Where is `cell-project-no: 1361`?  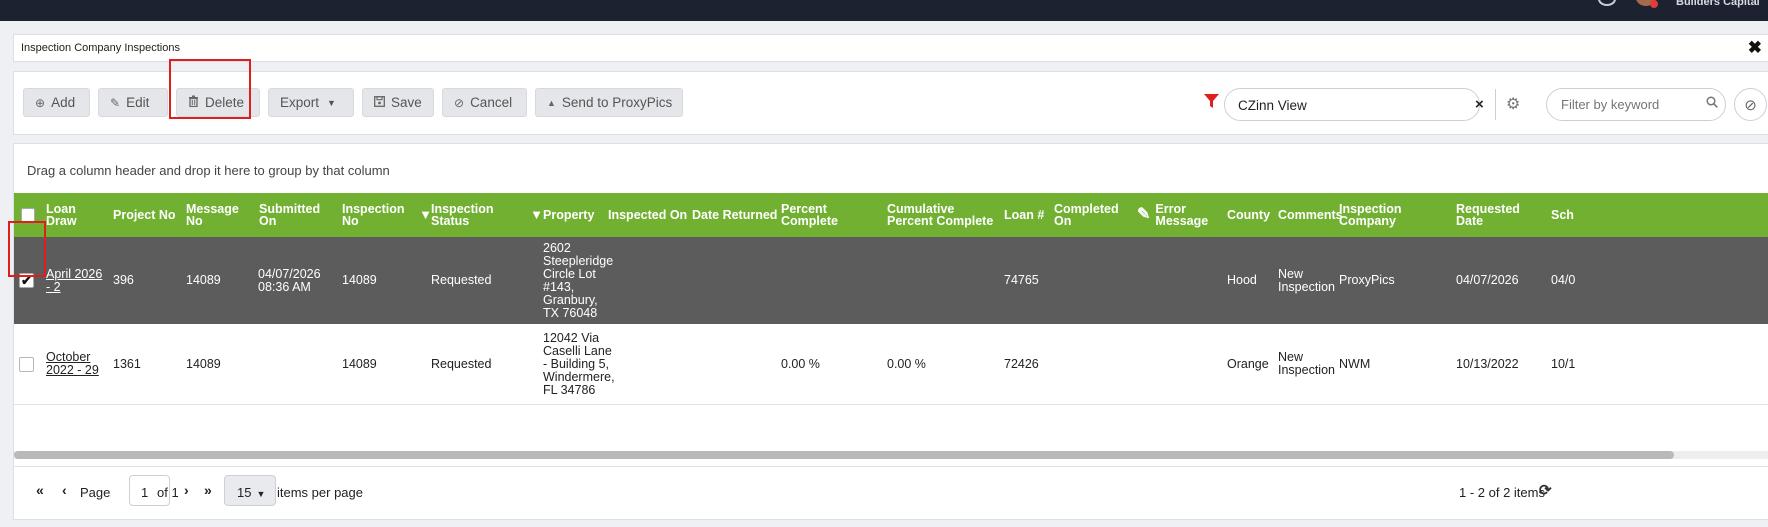
cell-project-no: 1361 is located at coordinates (127, 363).